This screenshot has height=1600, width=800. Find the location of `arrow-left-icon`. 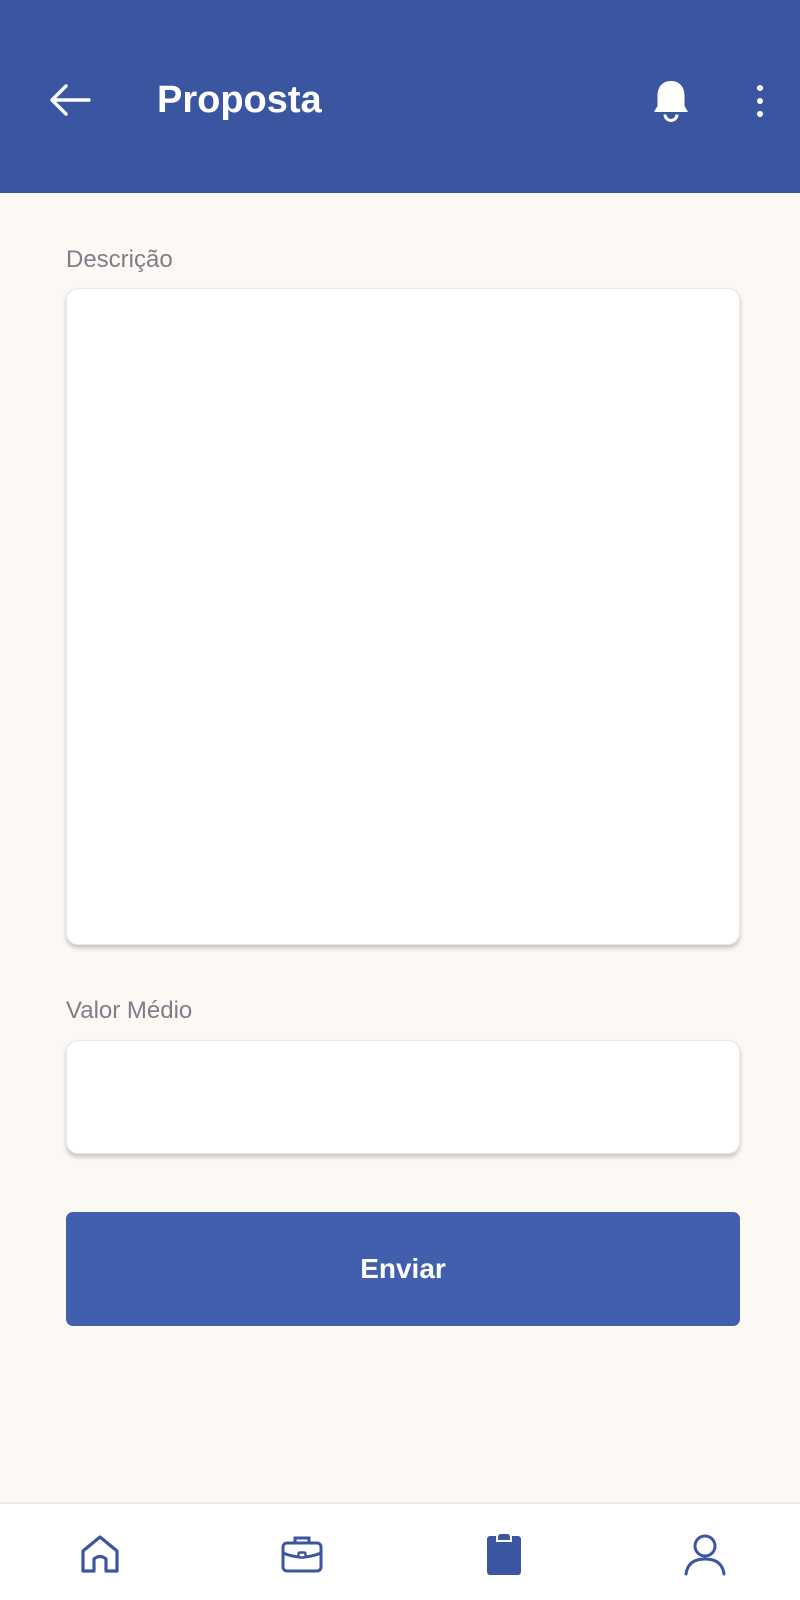

arrow-left-icon is located at coordinates (70, 100).